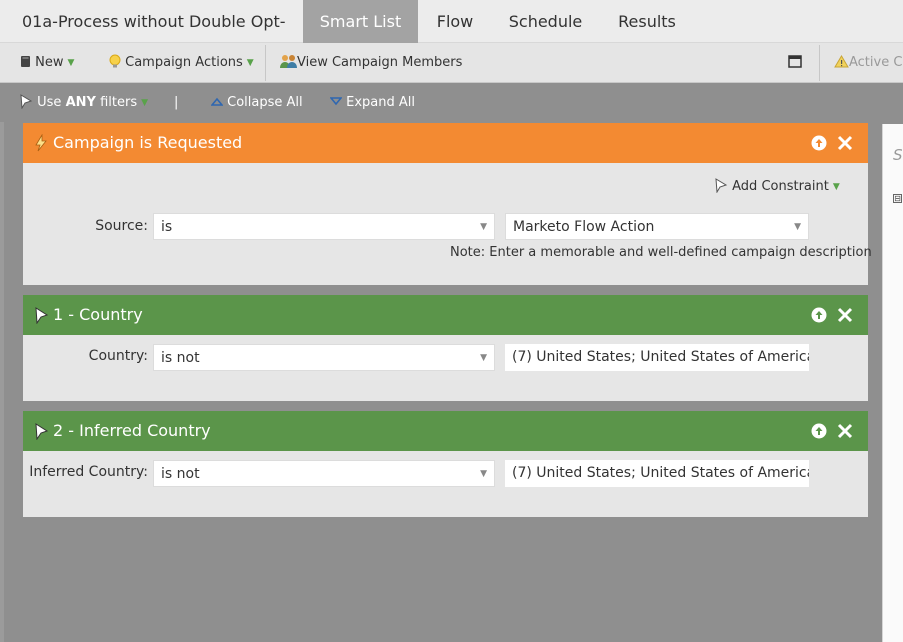 The width and height of the screenshot is (903, 642). What do you see at coordinates (98, 314) in the screenshot?
I see `filter-title-country: 1 - Country` at bounding box center [98, 314].